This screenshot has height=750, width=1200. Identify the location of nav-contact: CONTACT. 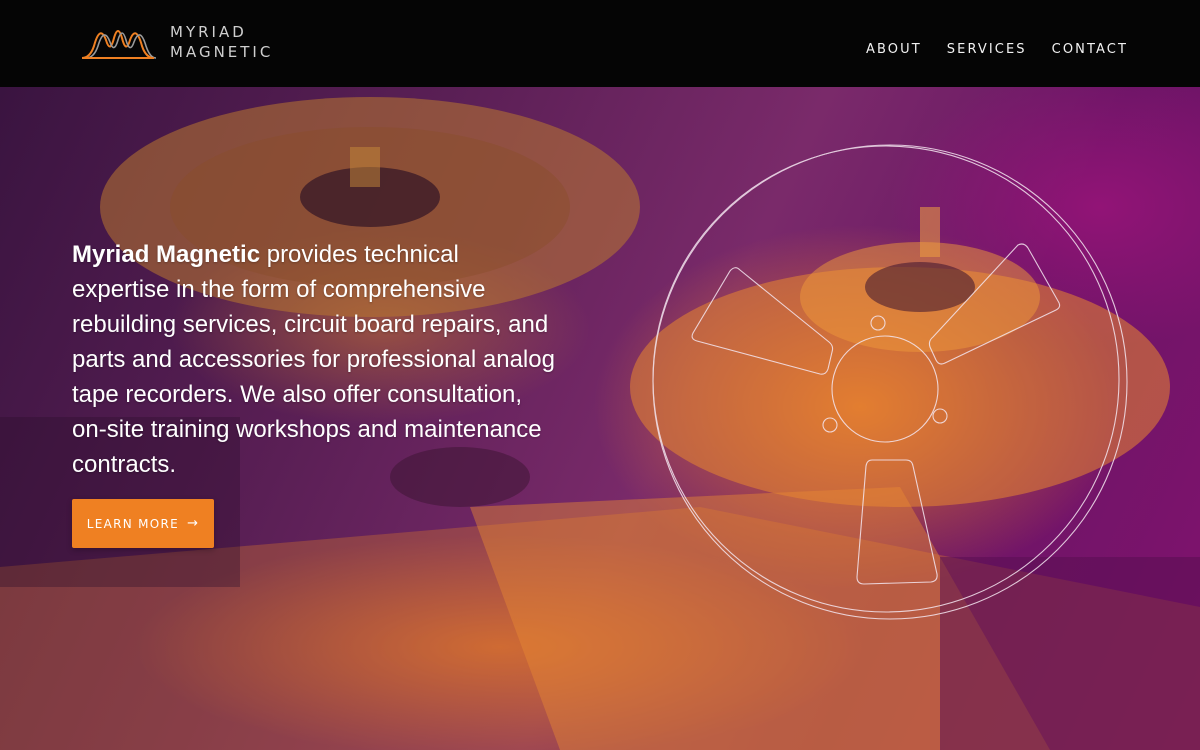
(1090, 49).